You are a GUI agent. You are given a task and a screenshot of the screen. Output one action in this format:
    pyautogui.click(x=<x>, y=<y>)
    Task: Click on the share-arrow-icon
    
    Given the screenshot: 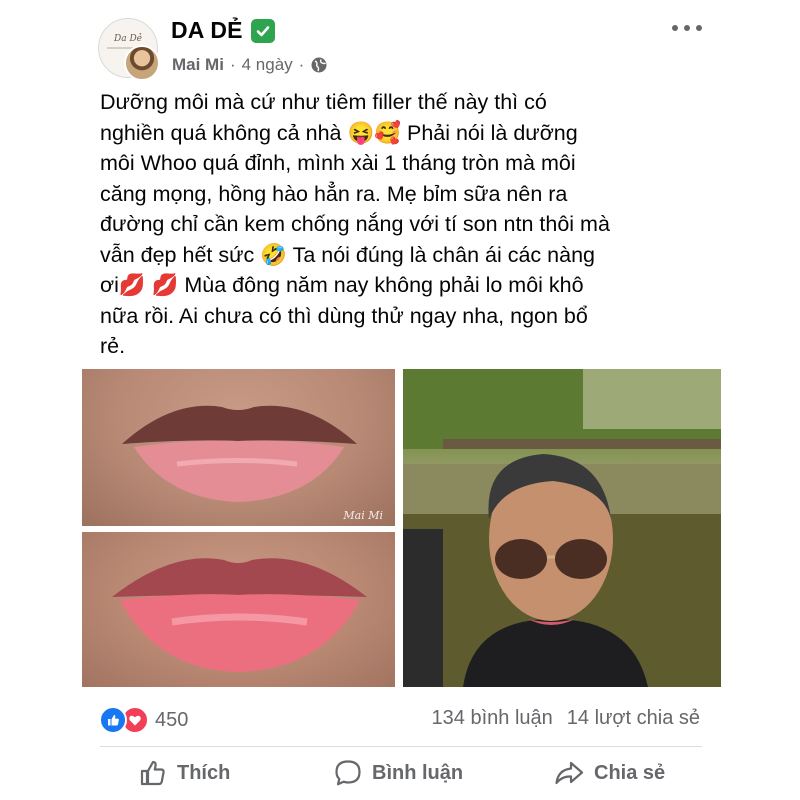 What is the action you would take?
    pyautogui.click(x=569, y=773)
    